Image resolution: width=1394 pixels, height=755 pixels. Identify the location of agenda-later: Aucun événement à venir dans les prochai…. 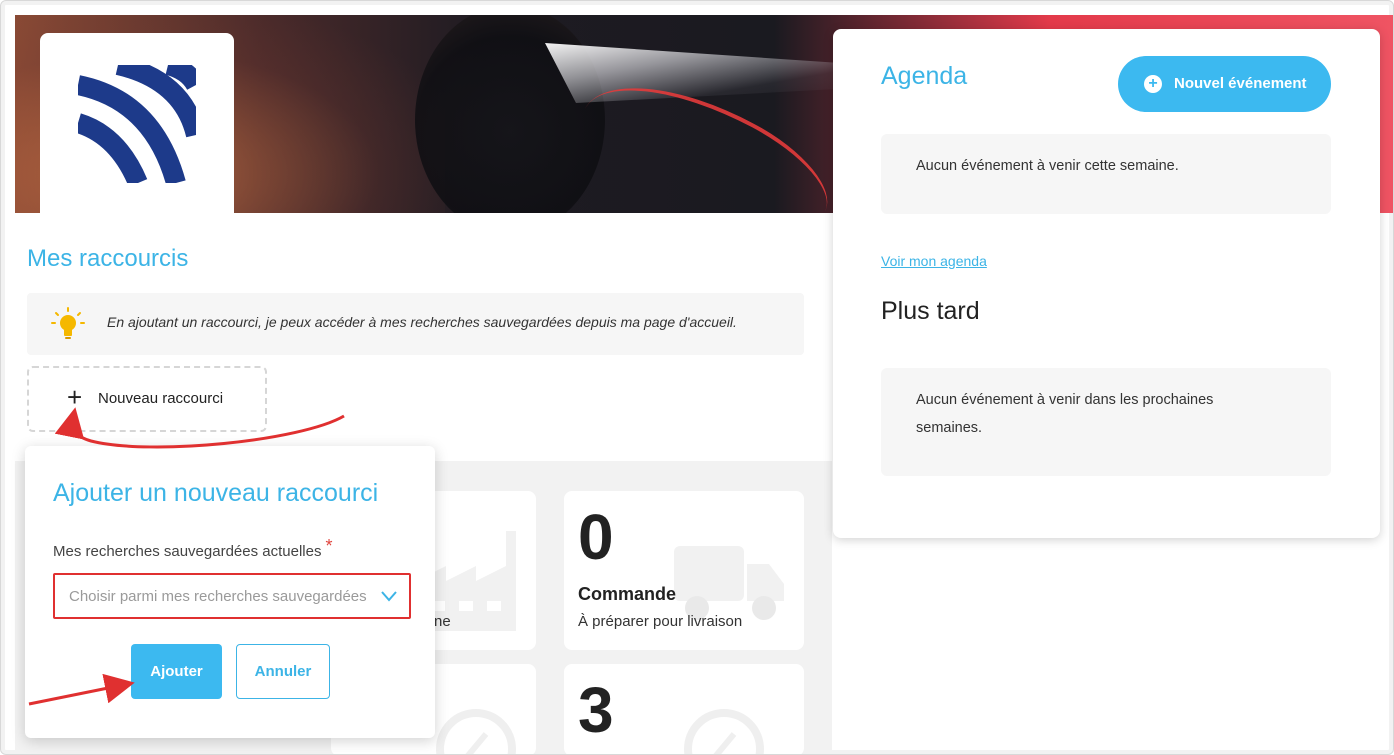
(1106, 422).